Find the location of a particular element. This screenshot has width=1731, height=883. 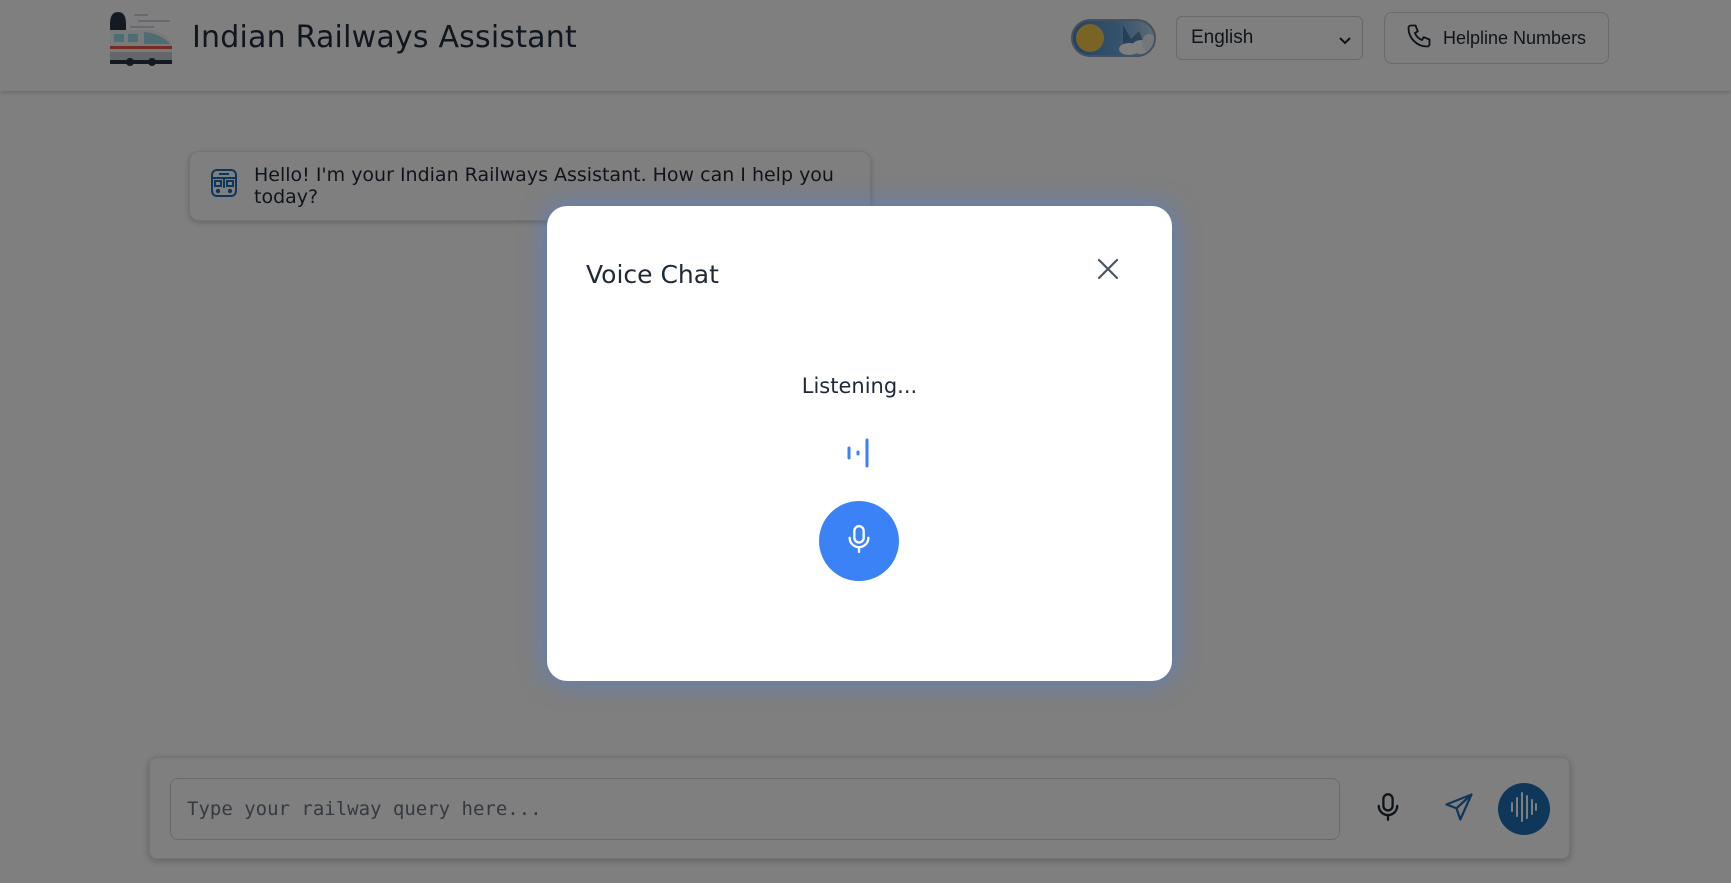

modal-microphone-button is located at coordinates (859, 541).